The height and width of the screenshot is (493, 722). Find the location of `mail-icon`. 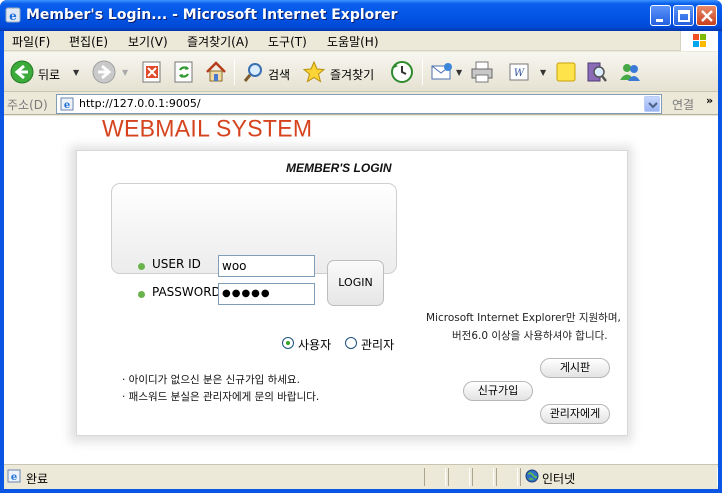

mail-icon is located at coordinates (442, 72).